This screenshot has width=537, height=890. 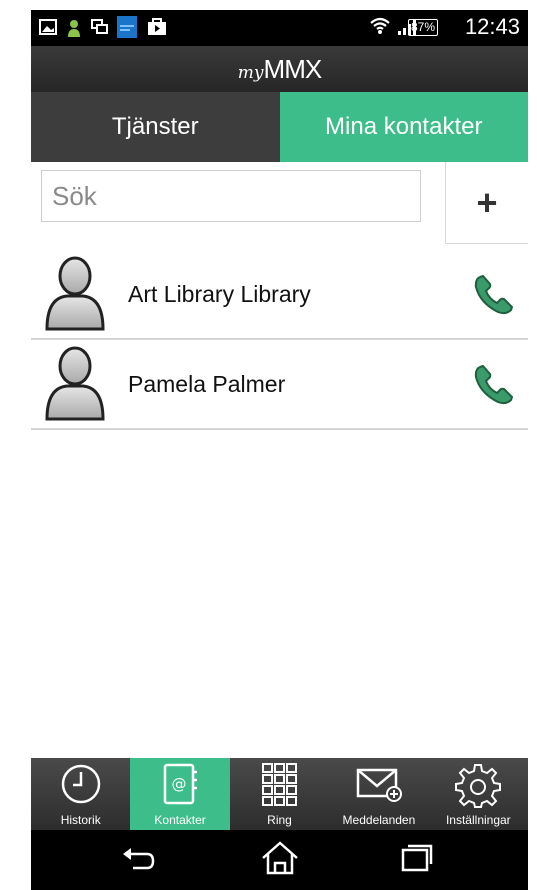 What do you see at coordinates (139, 859) in the screenshot?
I see `back-icon` at bounding box center [139, 859].